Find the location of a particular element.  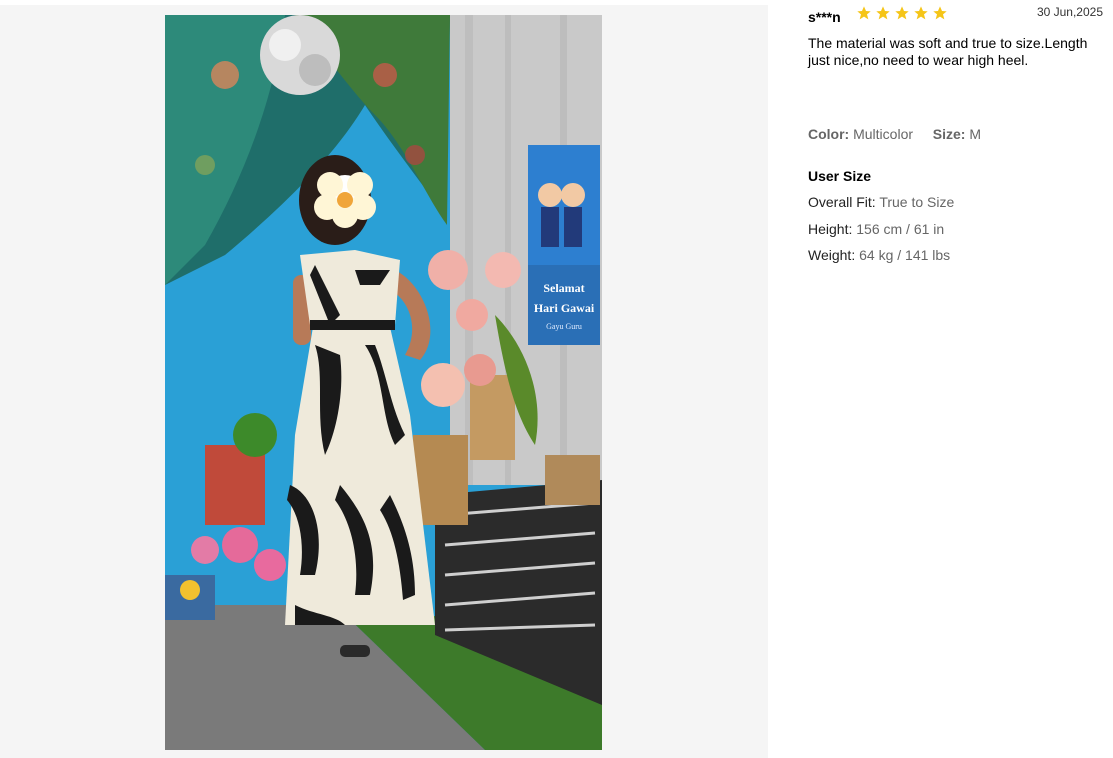

star-rating is located at coordinates (902, 13).